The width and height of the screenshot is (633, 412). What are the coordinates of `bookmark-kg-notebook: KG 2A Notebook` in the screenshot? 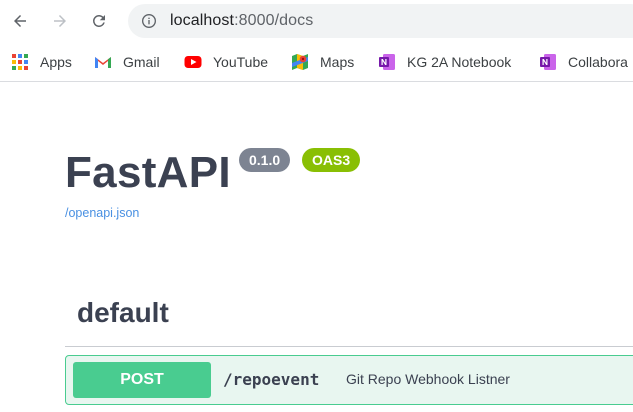 It's located at (444, 62).